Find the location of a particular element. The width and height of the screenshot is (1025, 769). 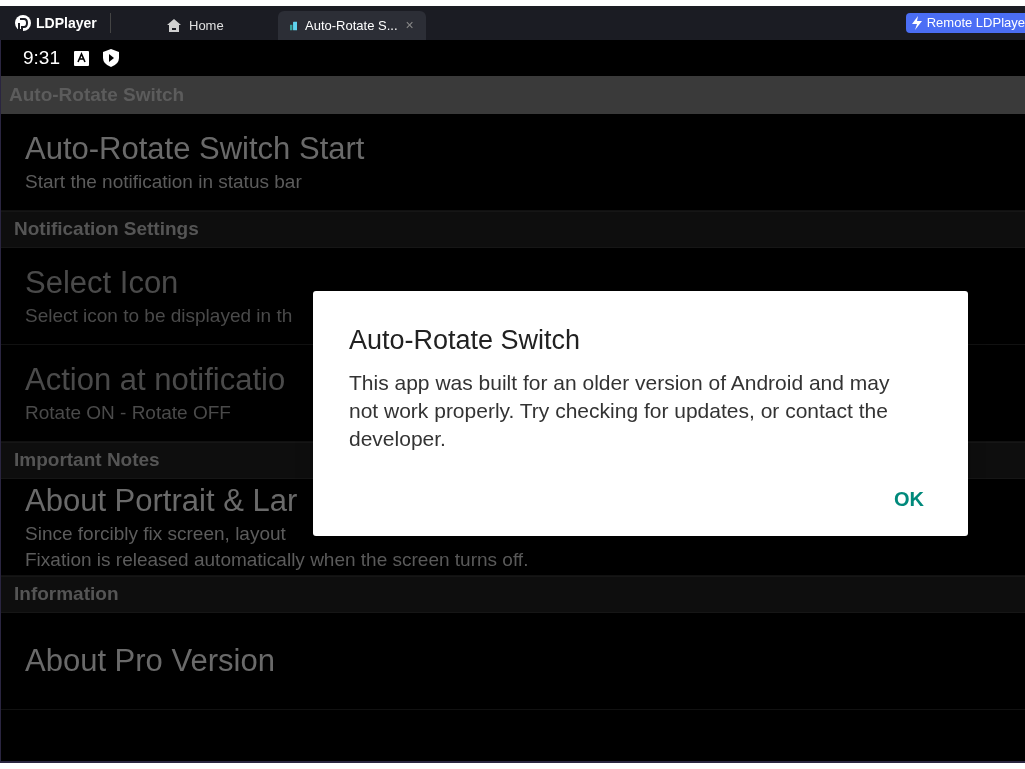

tab: Home is located at coordinates (195, 25).